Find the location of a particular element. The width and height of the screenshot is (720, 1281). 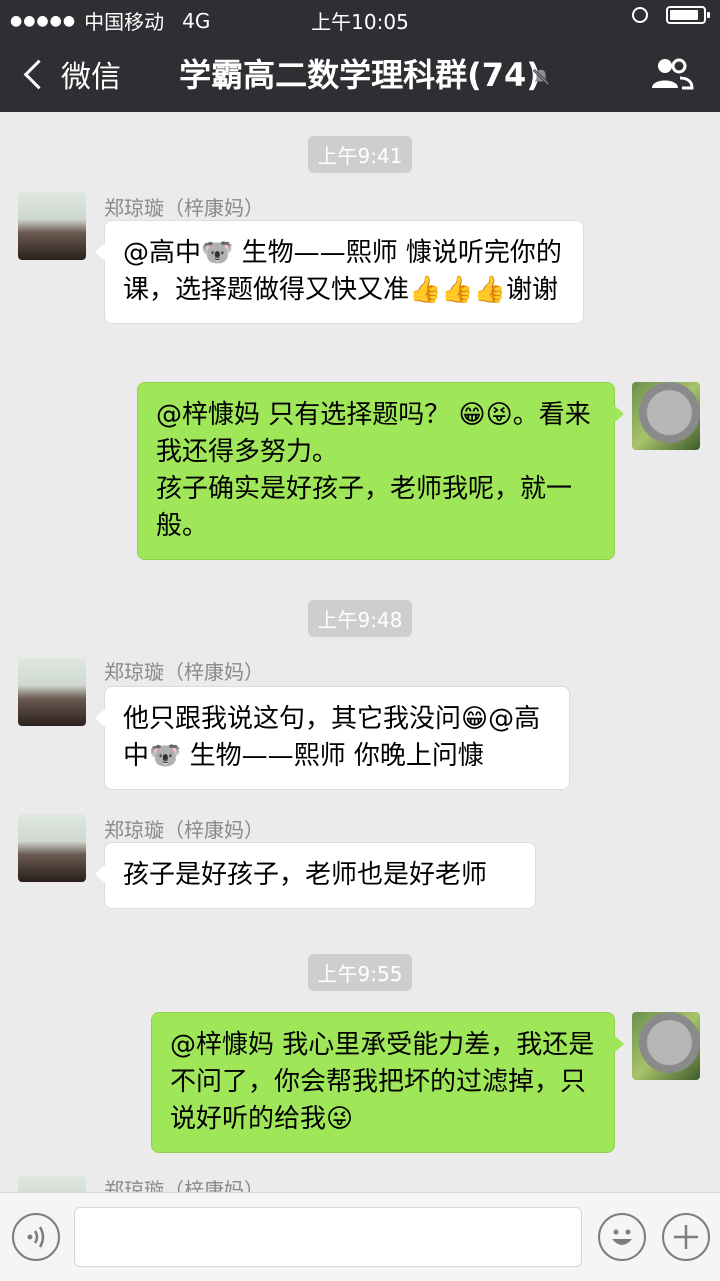

top-bar: ●●●●● 中国移动 4G 上午10:05 微信 学霸高二数学理科群(74) is located at coordinates (360, 56).